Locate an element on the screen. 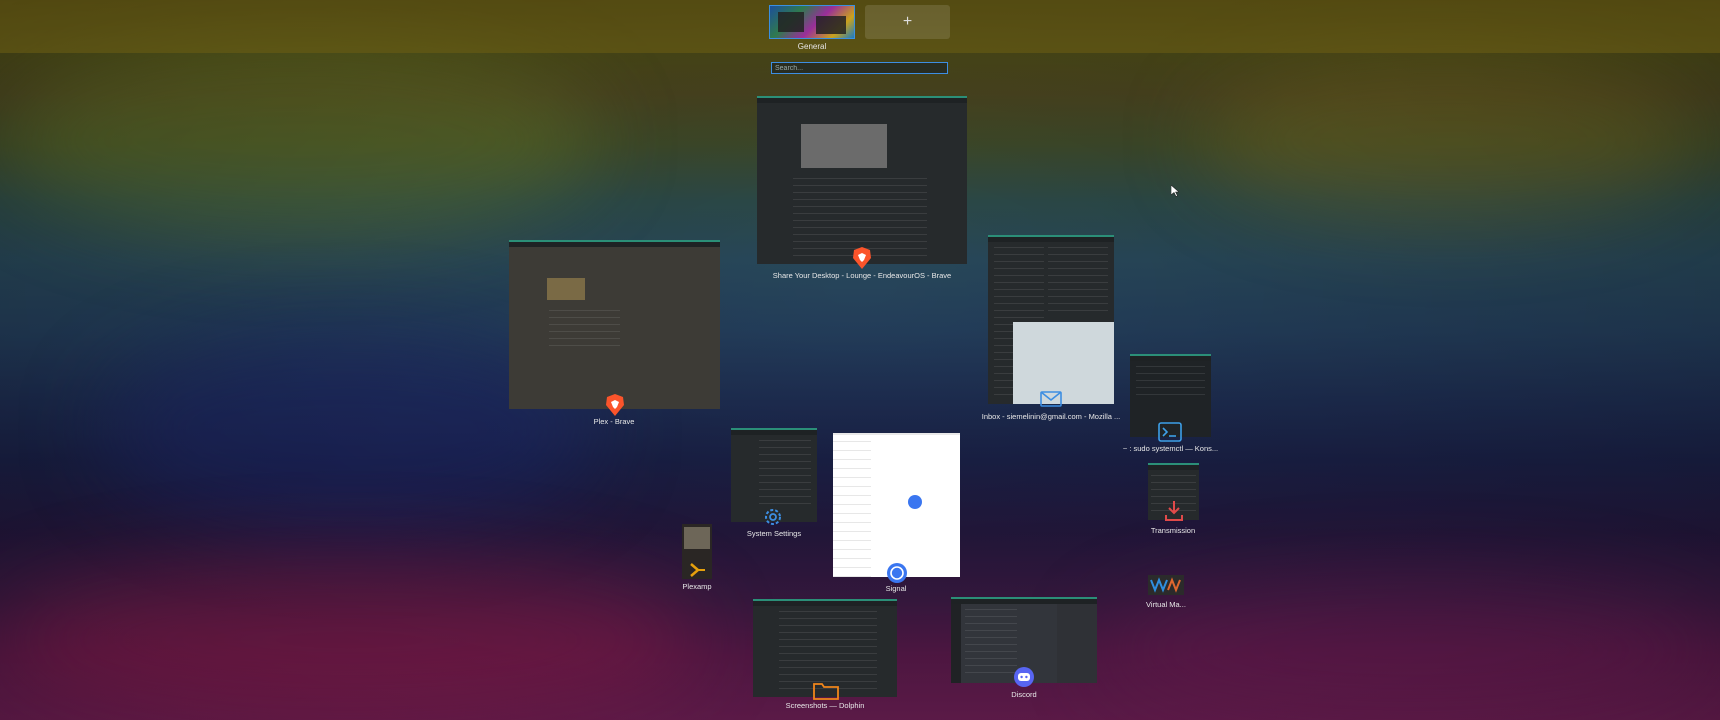 The height and width of the screenshot is (720, 1720). window-thumbnail-inbox-mozilla is located at coordinates (1051, 319).